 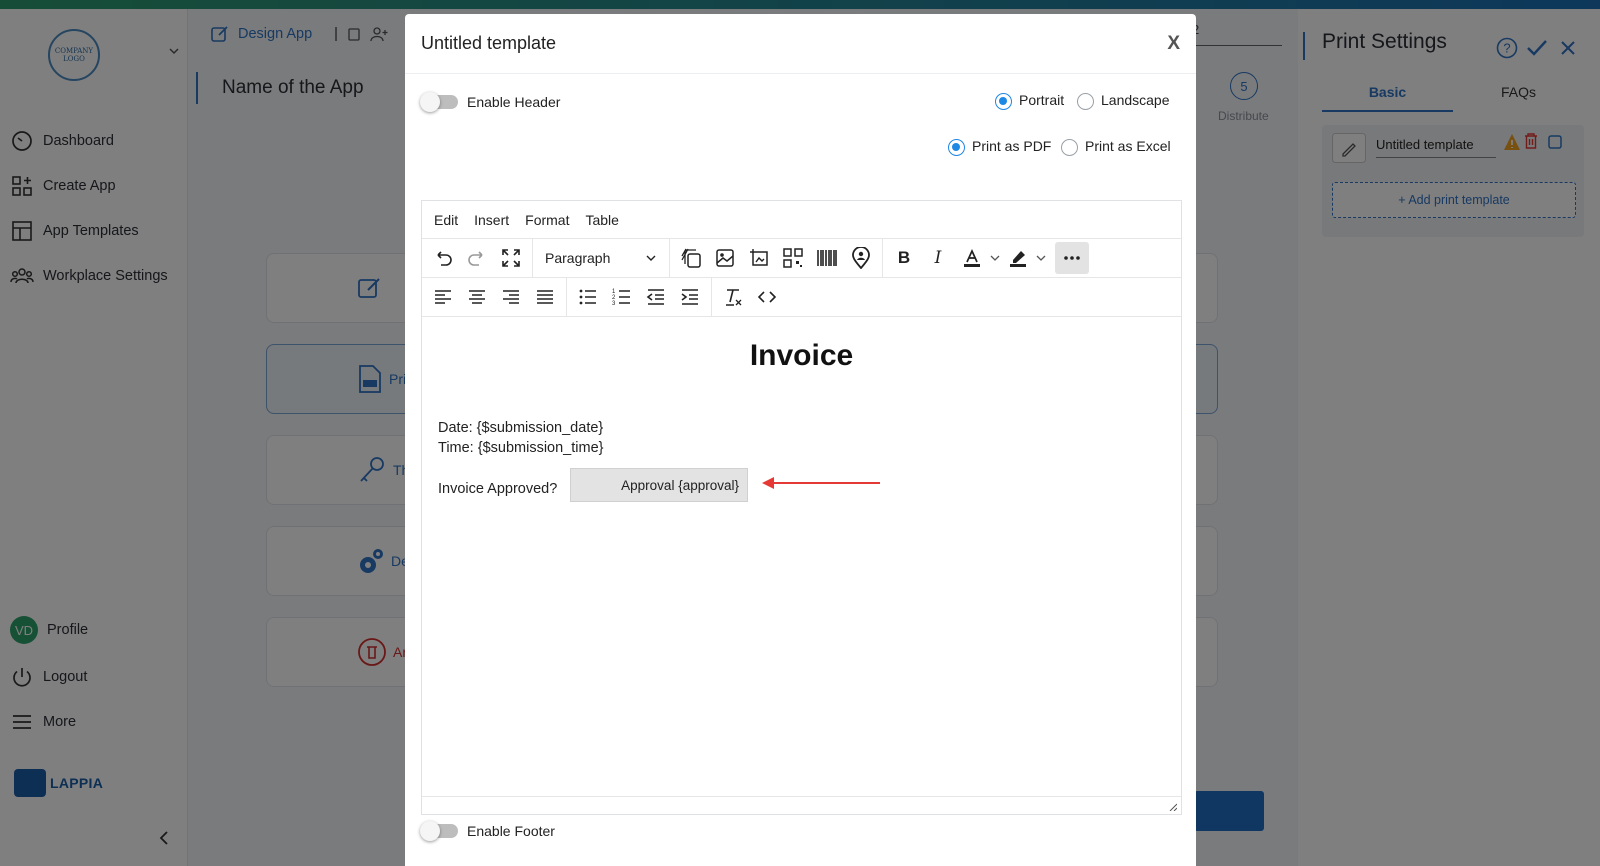 I want to click on more-tools-button, so click(x=1072, y=258).